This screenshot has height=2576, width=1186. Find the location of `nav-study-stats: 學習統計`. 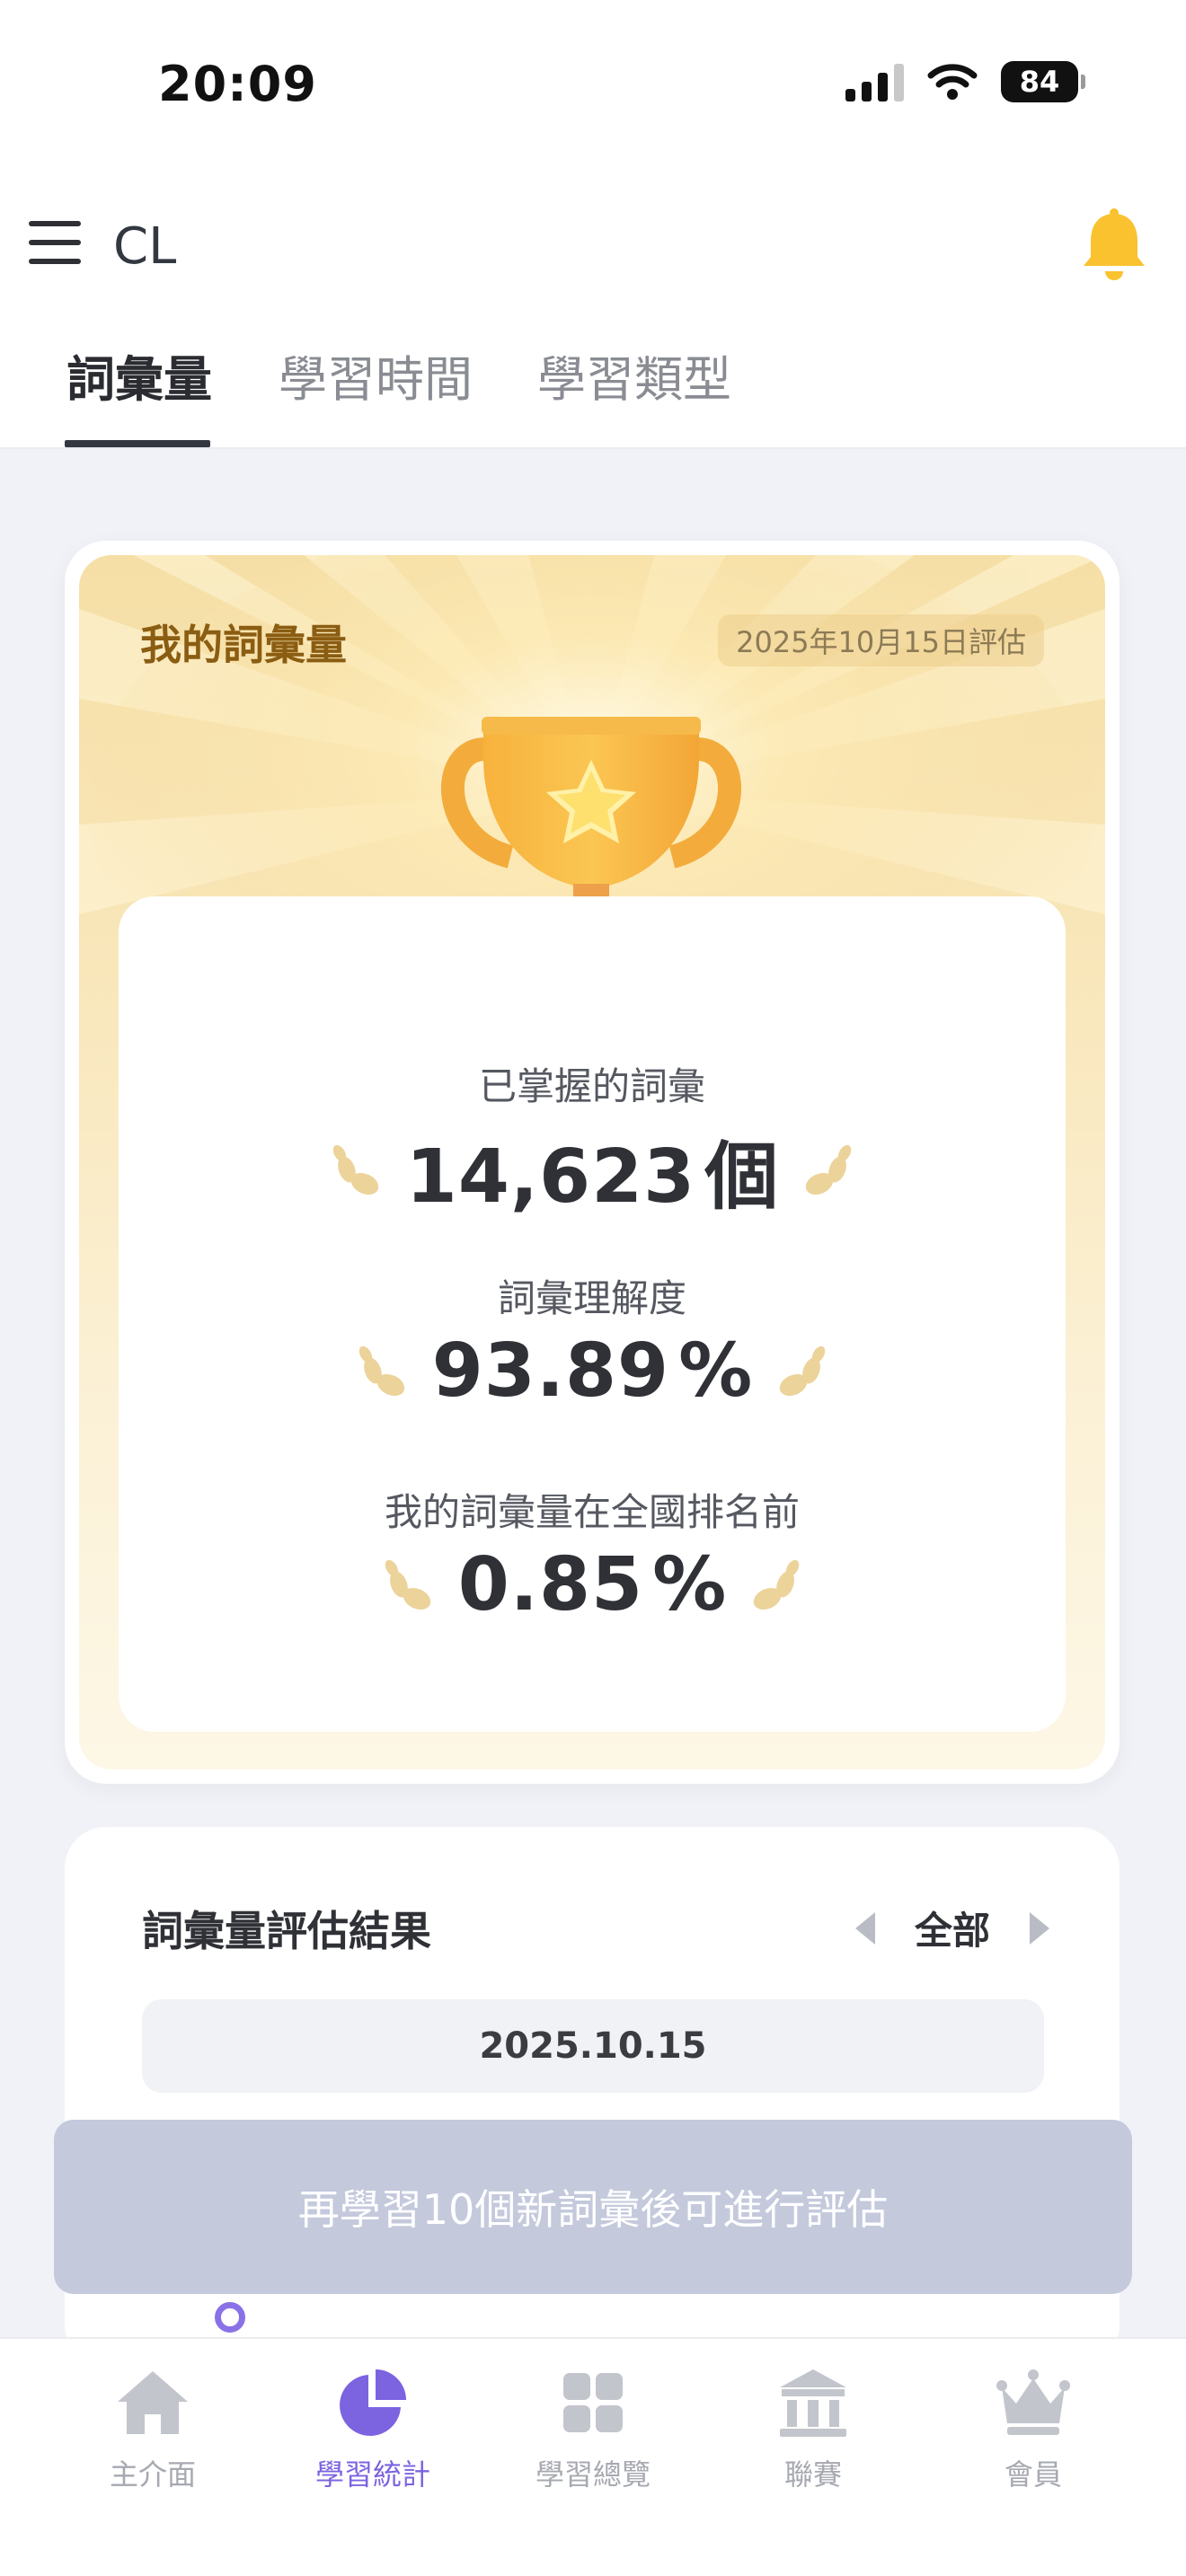

nav-study-stats: 學習統計 is located at coordinates (373, 2428).